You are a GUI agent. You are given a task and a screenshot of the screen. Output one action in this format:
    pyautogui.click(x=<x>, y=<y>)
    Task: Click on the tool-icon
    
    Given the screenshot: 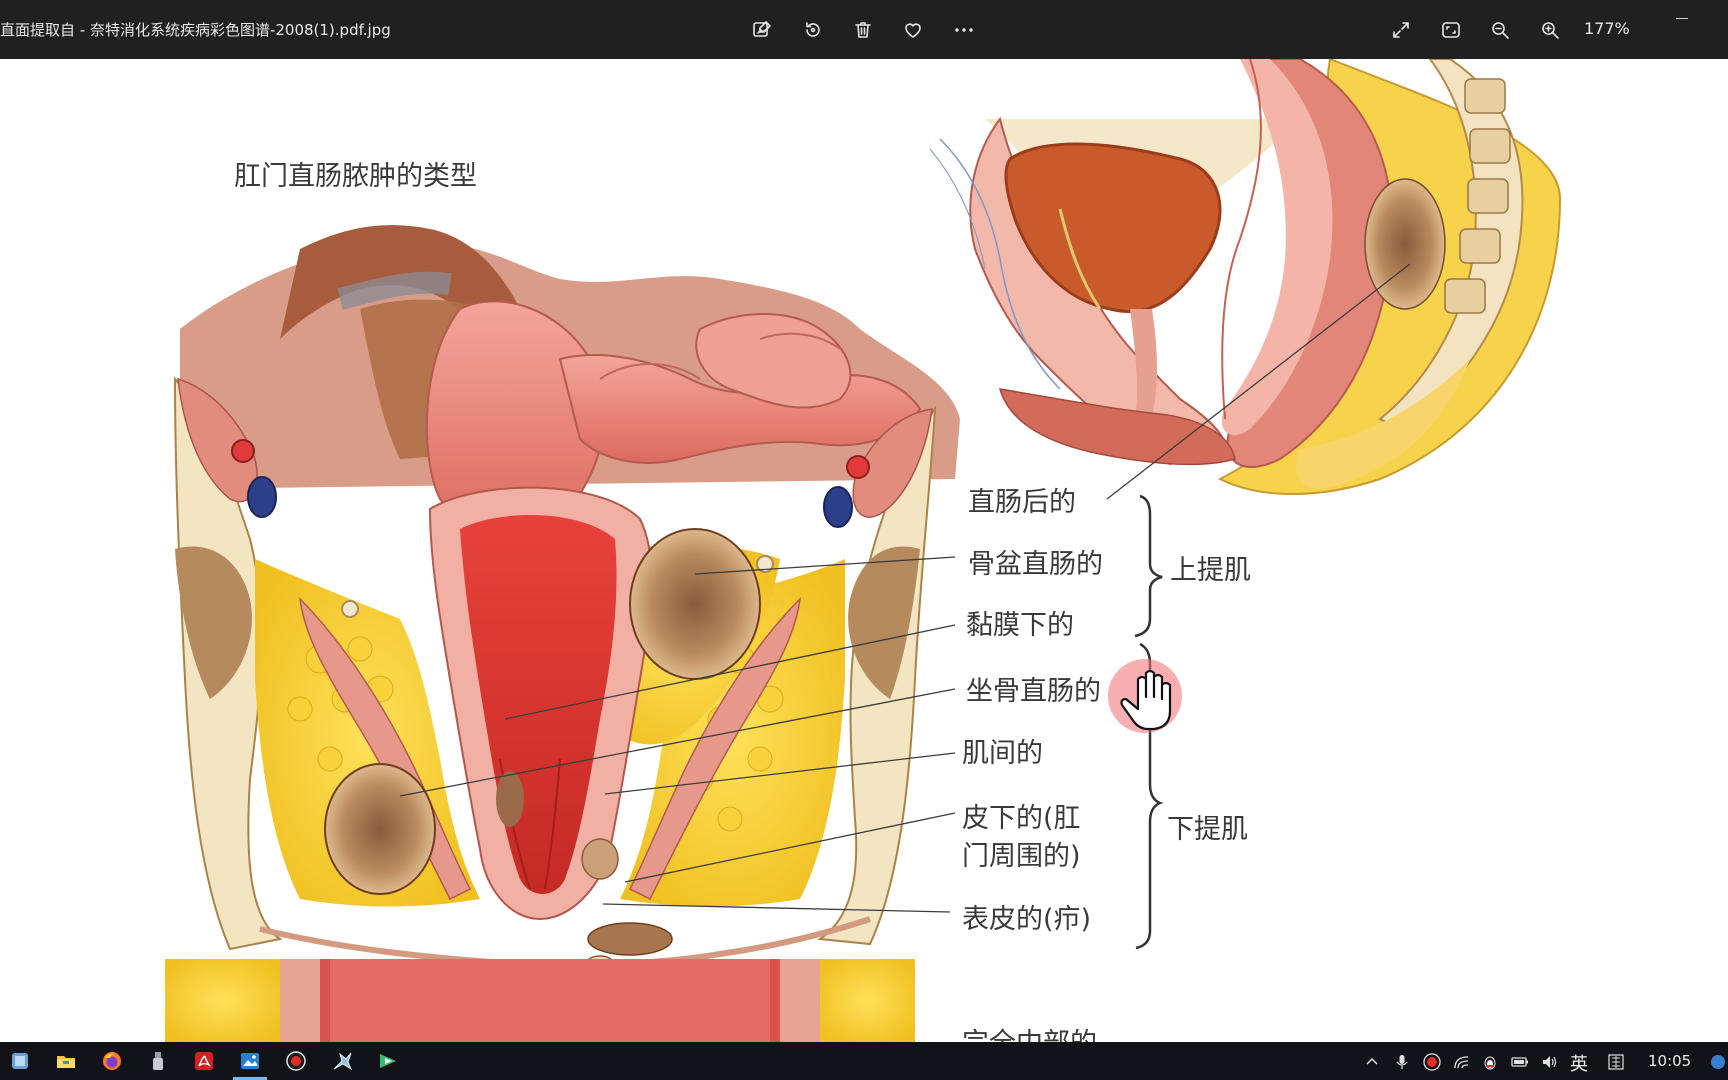 What is the action you would take?
    pyautogui.click(x=342, y=1061)
    